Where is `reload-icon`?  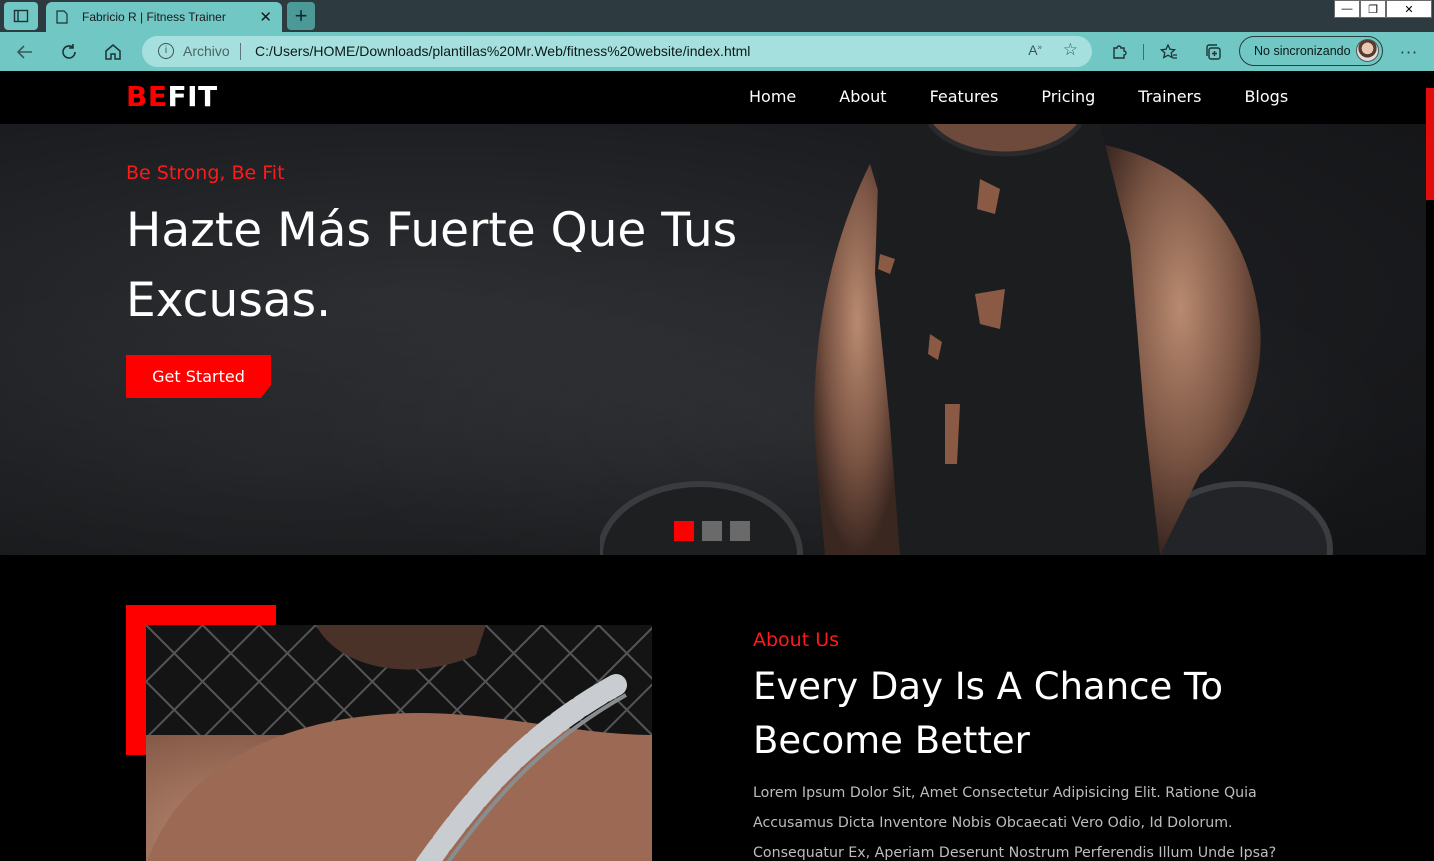
reload-icon is located at coordinates (69, 51).